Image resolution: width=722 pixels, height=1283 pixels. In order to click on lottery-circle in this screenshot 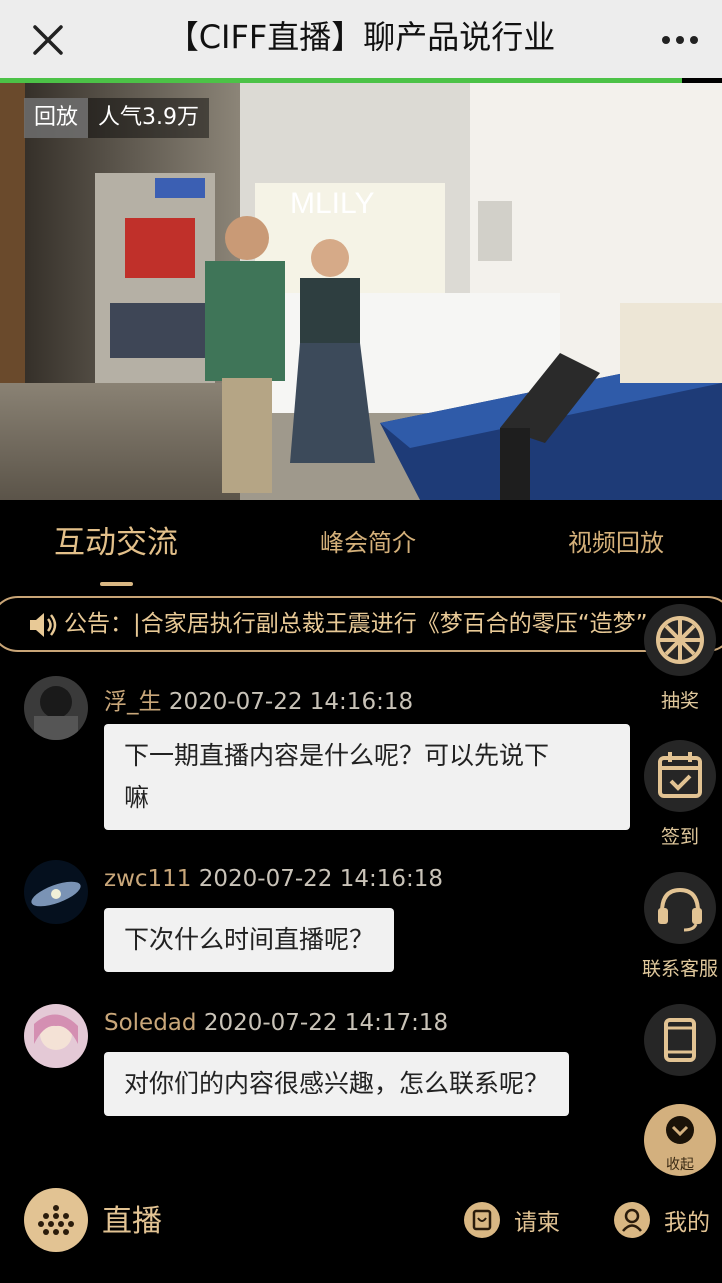, I will do `click(680, 640)`.